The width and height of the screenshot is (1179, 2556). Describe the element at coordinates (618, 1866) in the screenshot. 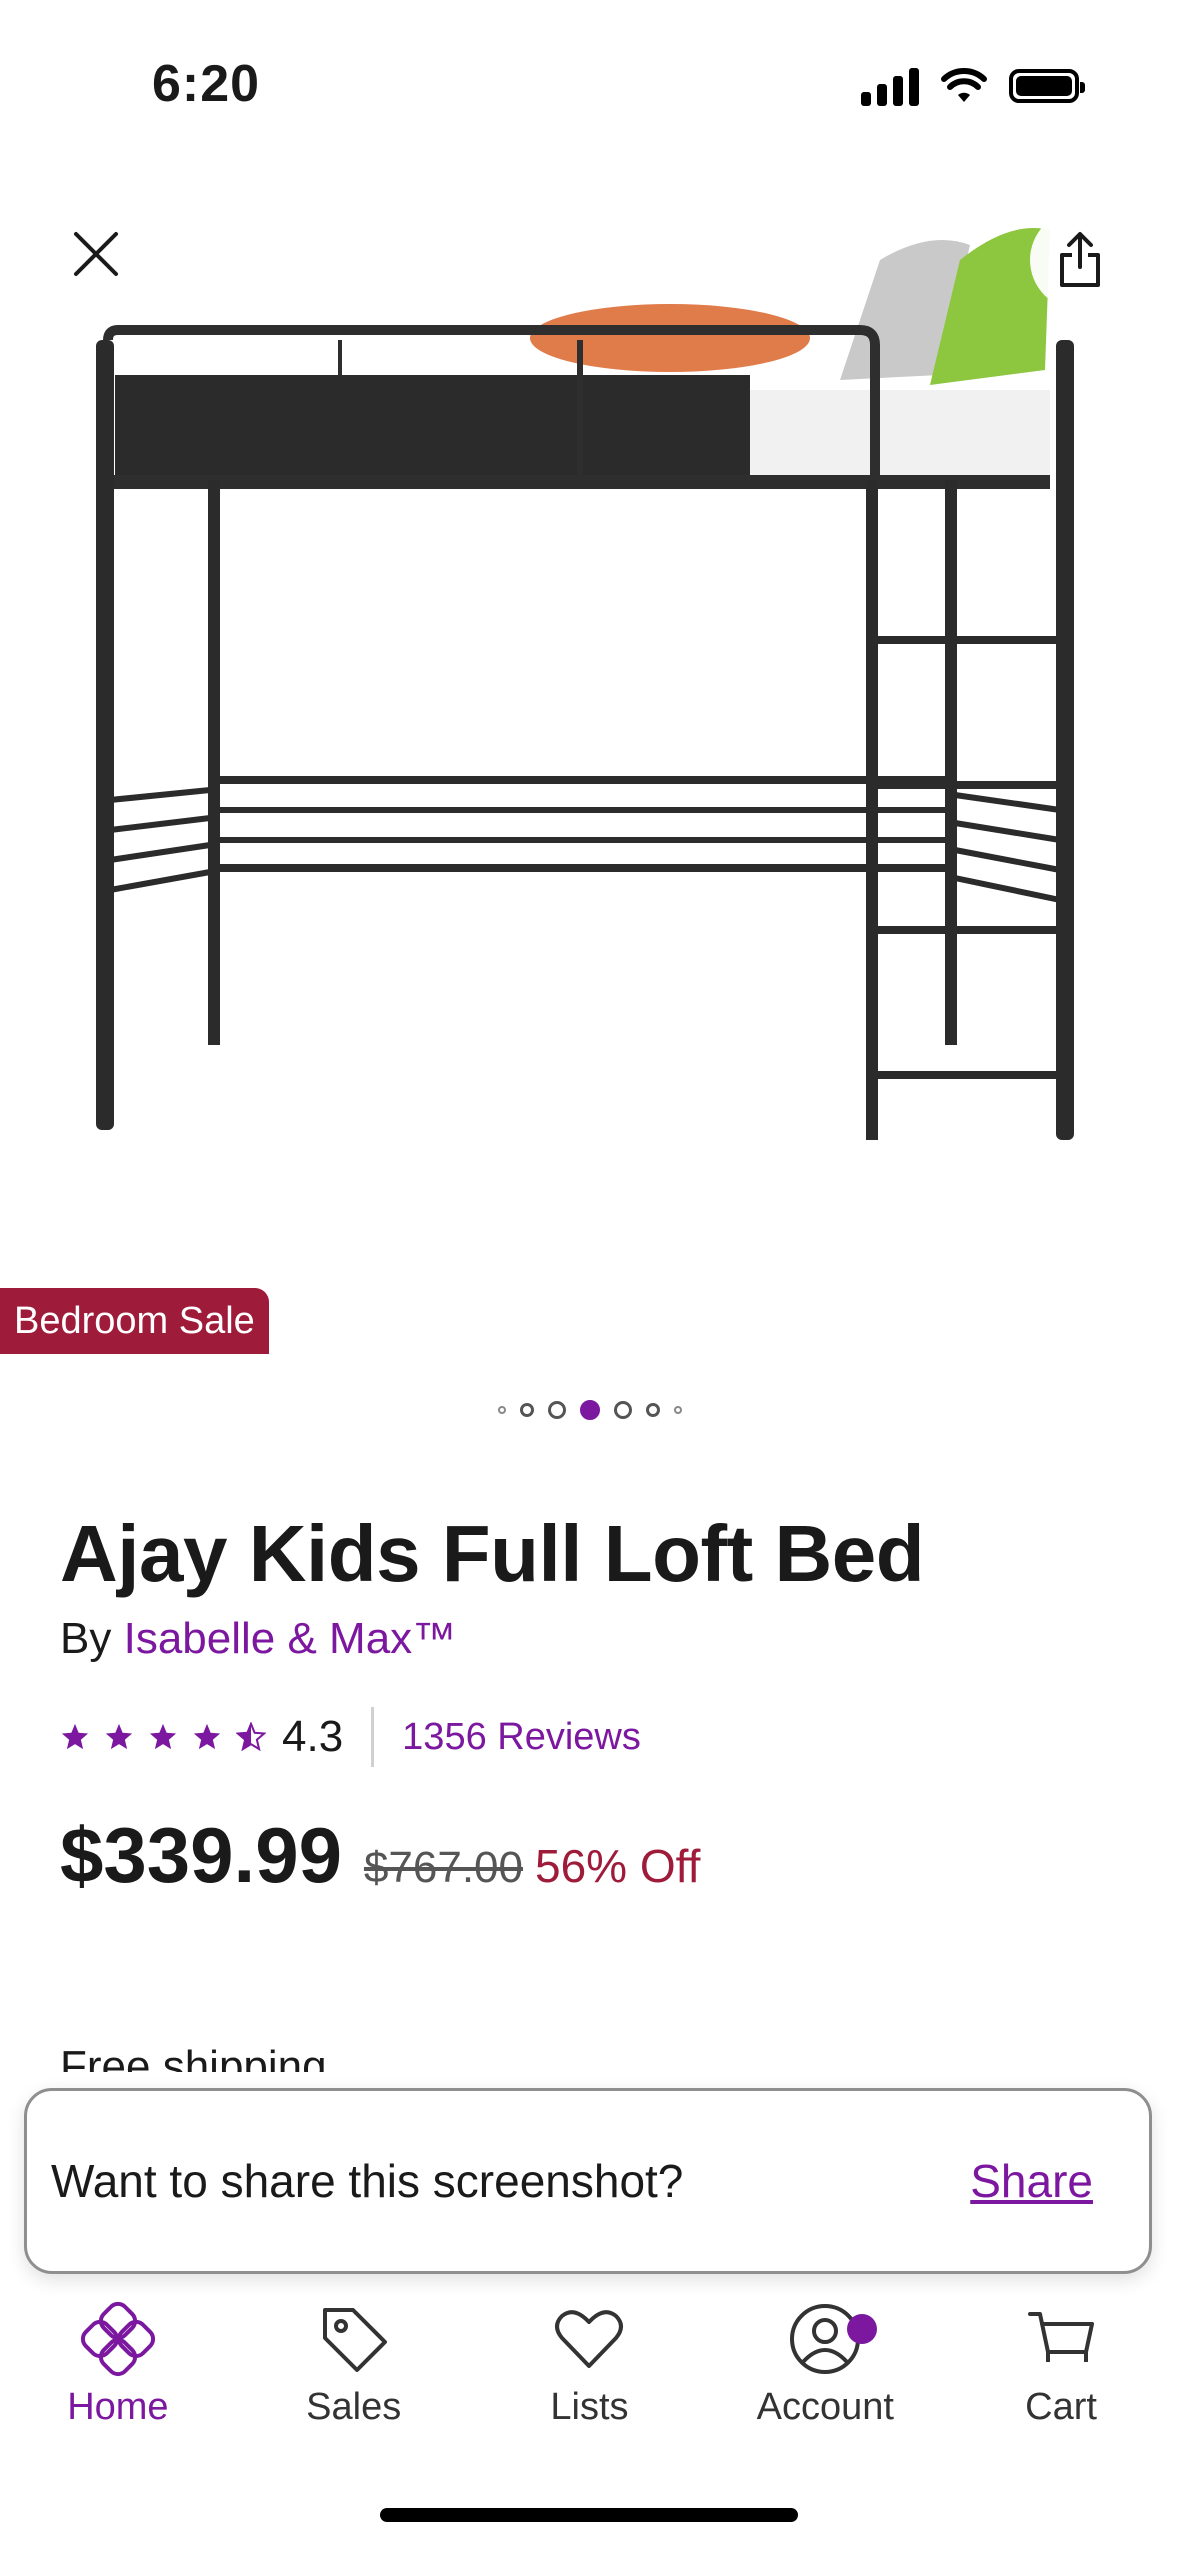

I see `discount-label: 56% Off` at that location.